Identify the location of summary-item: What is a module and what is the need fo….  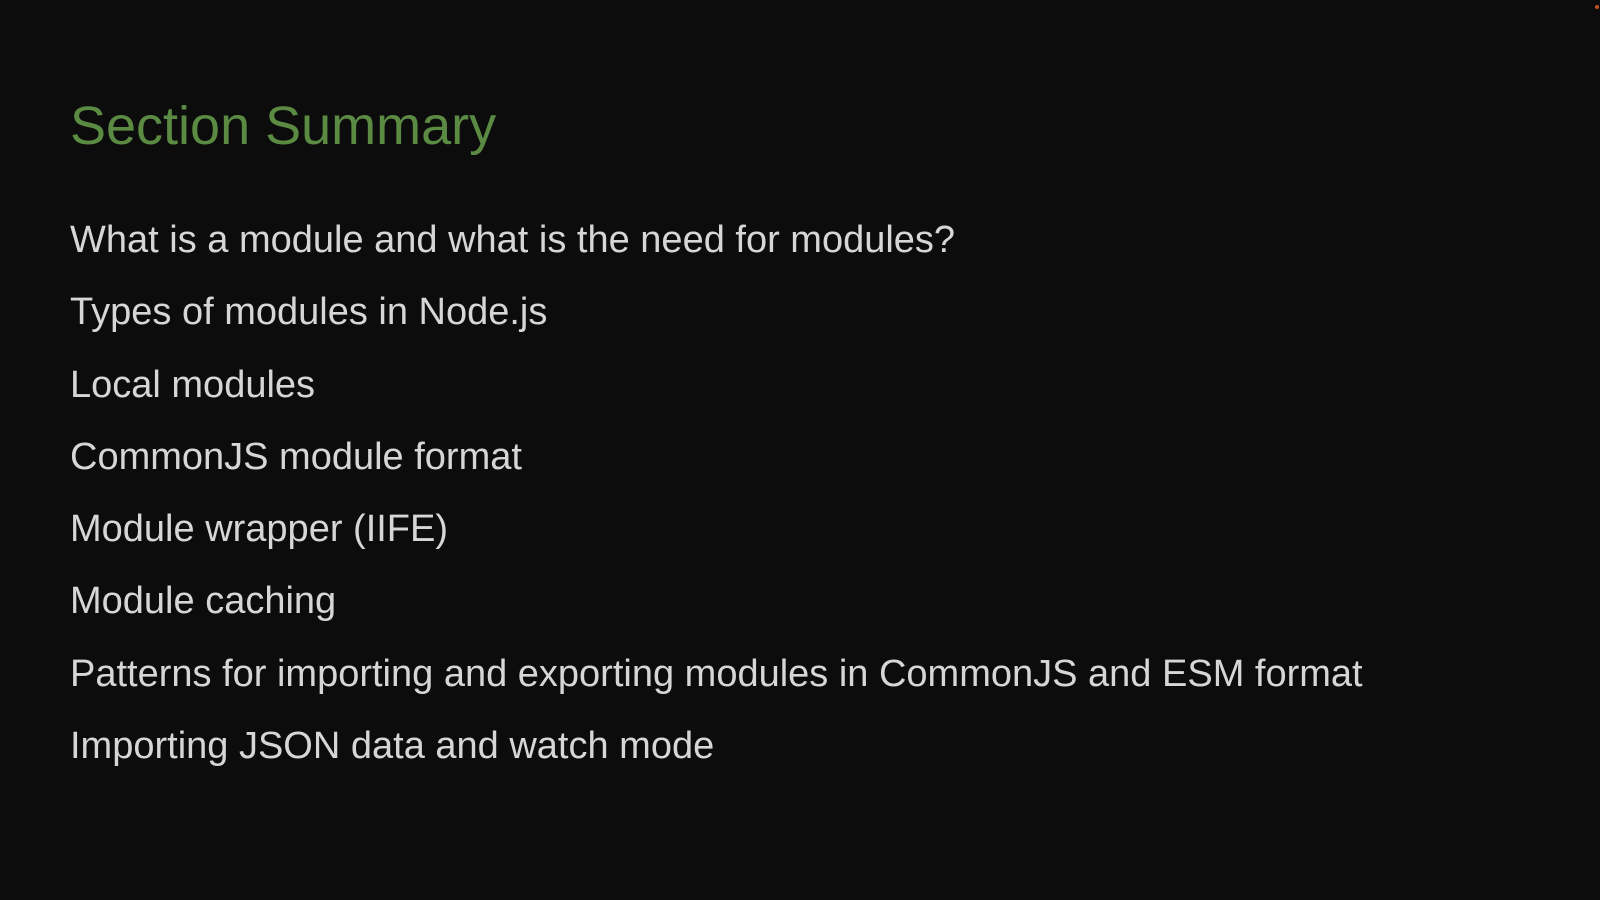
(513, 240).